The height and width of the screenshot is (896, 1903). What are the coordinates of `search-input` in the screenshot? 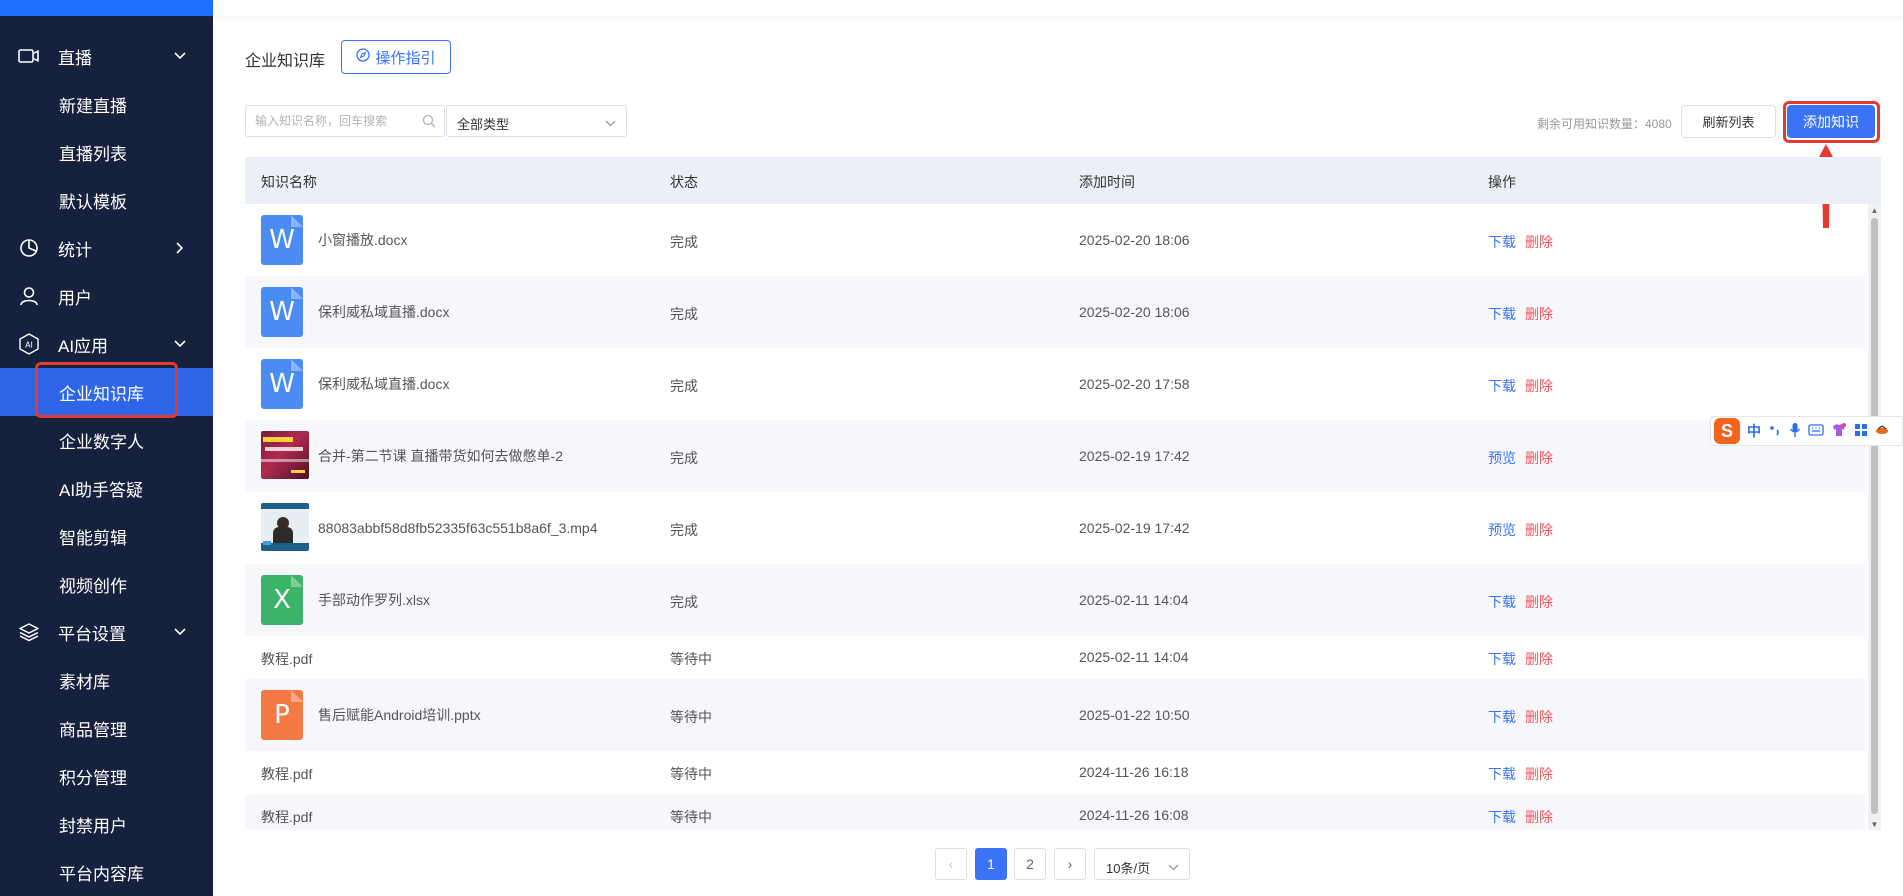 It's located at (331, 121).